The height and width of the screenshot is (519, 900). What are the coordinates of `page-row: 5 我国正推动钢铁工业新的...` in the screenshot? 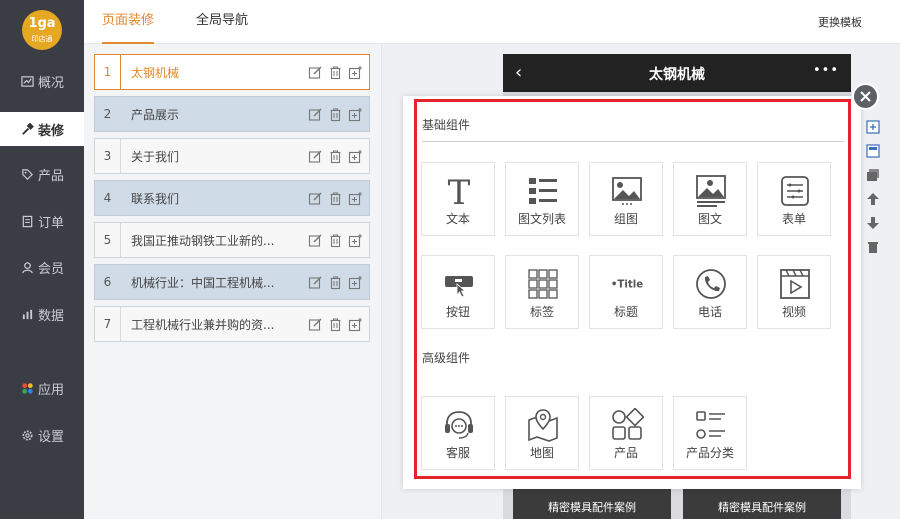 It's located at (232, 240).